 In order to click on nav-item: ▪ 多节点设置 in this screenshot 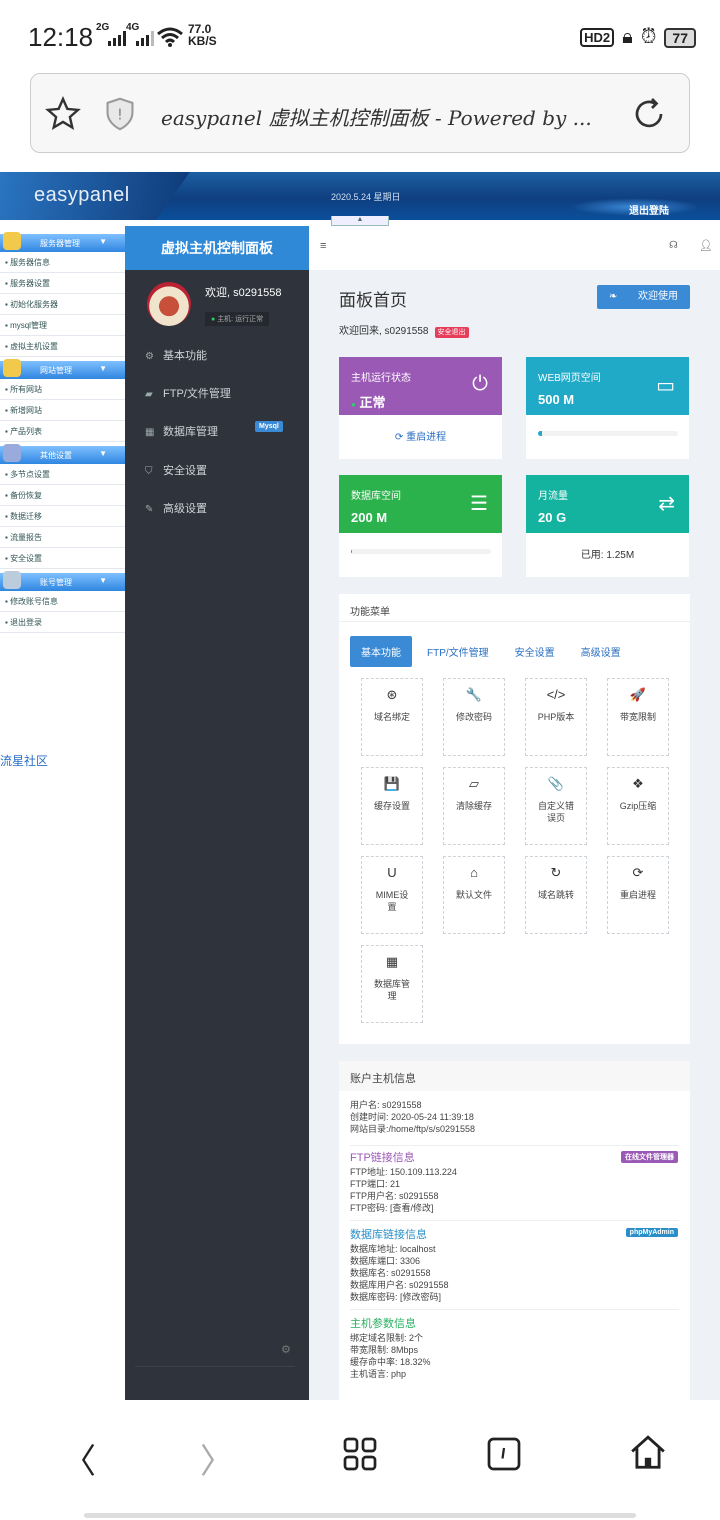, I will do `click(62, 474)`.